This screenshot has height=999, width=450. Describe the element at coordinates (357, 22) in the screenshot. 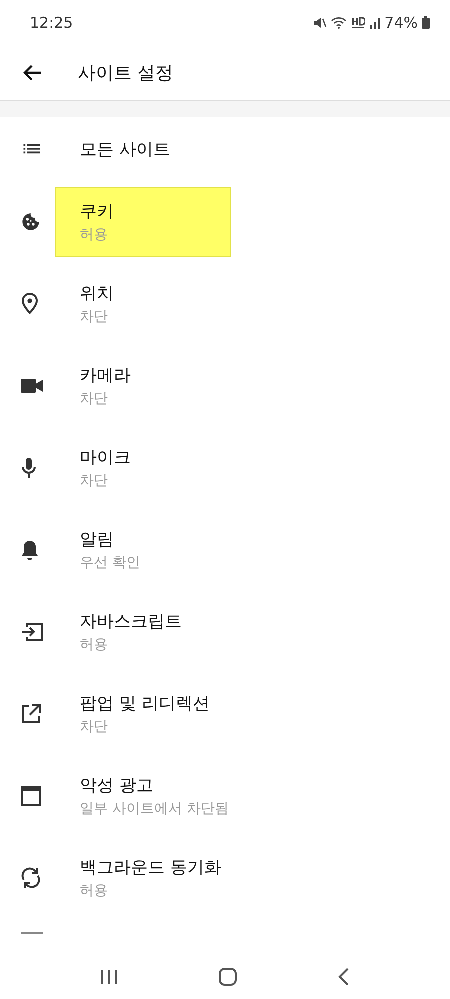

I see `hd-icon` at that location.